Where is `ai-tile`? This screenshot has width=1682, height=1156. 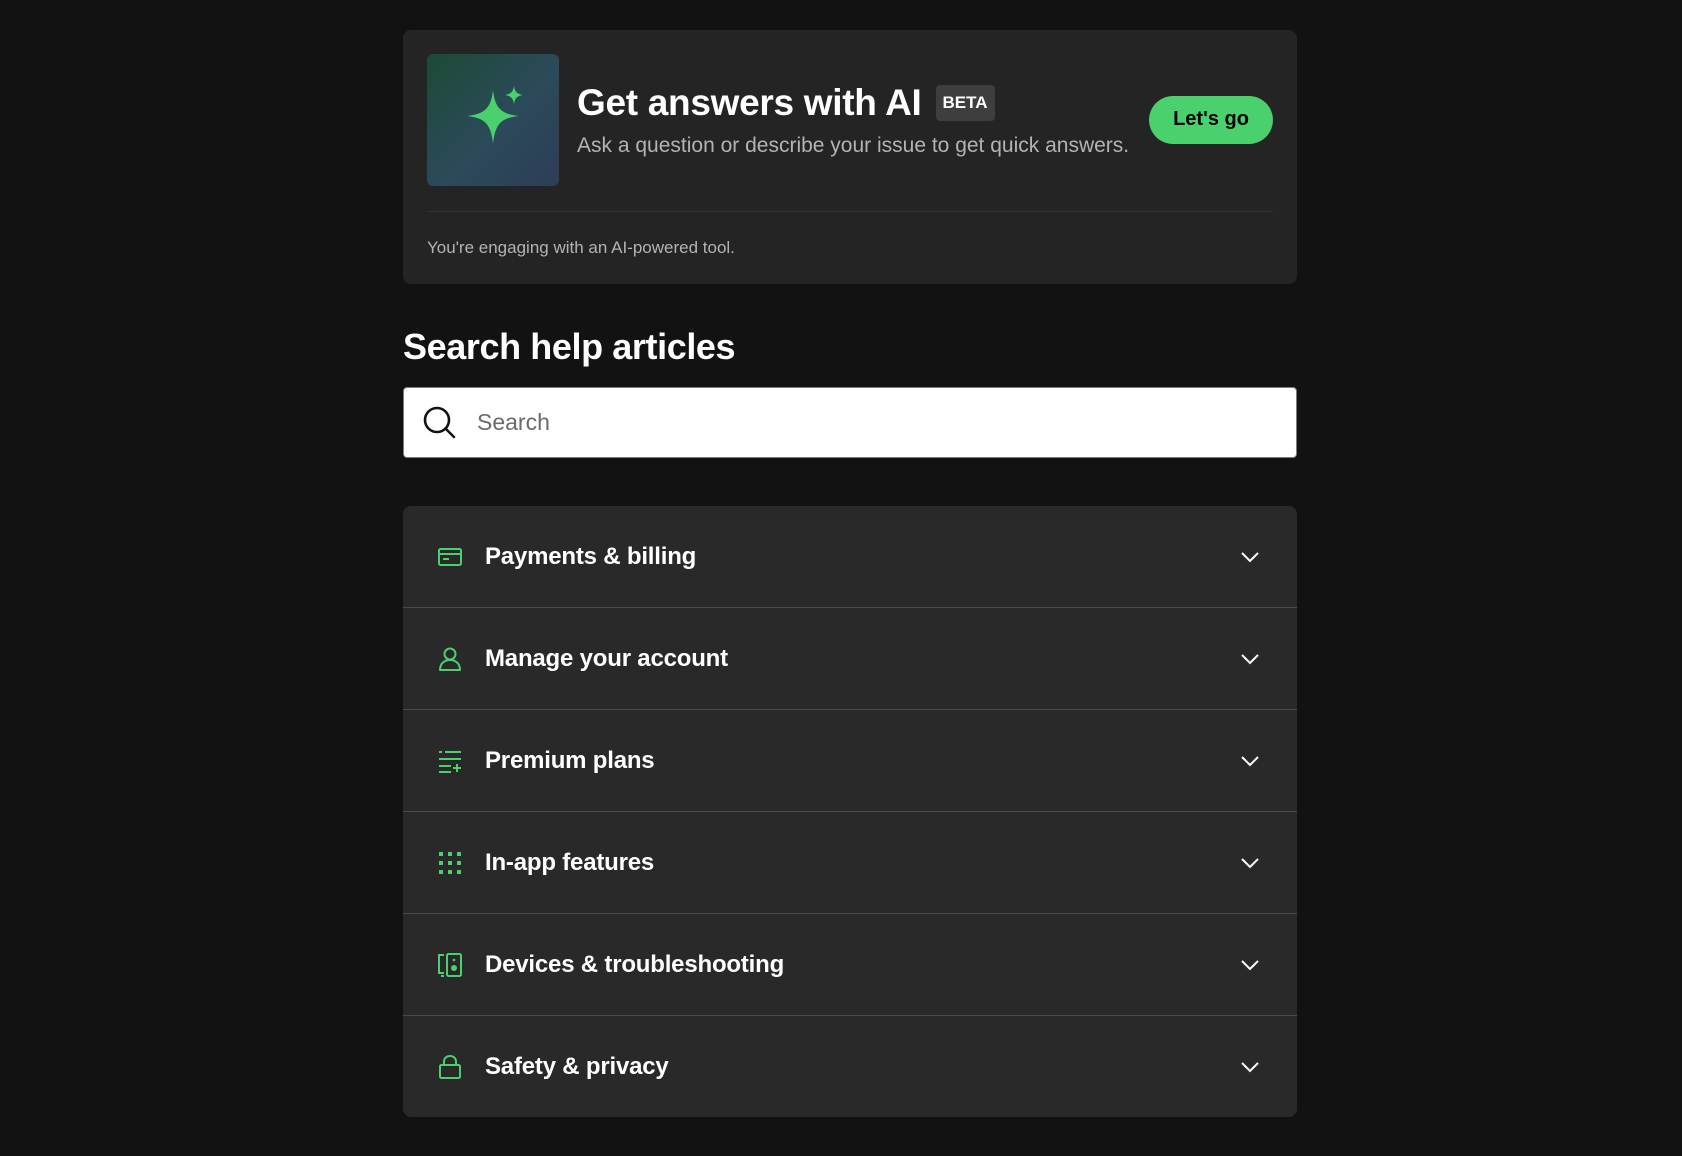
ai-tile is located at coordinates (493, 120).